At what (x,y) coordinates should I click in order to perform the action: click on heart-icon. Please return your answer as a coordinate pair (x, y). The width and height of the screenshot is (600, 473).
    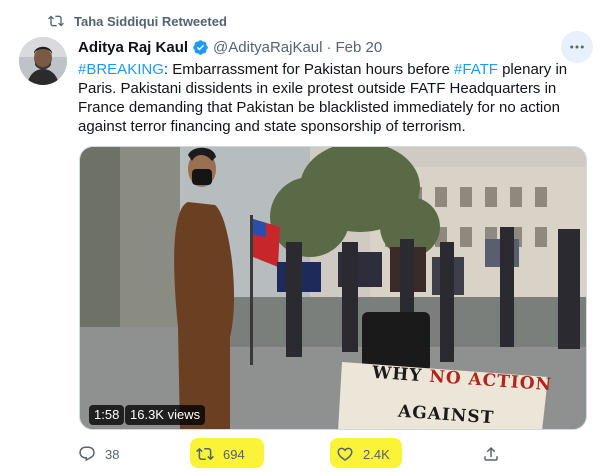
    Looking at the image, I should click on (345, 454).